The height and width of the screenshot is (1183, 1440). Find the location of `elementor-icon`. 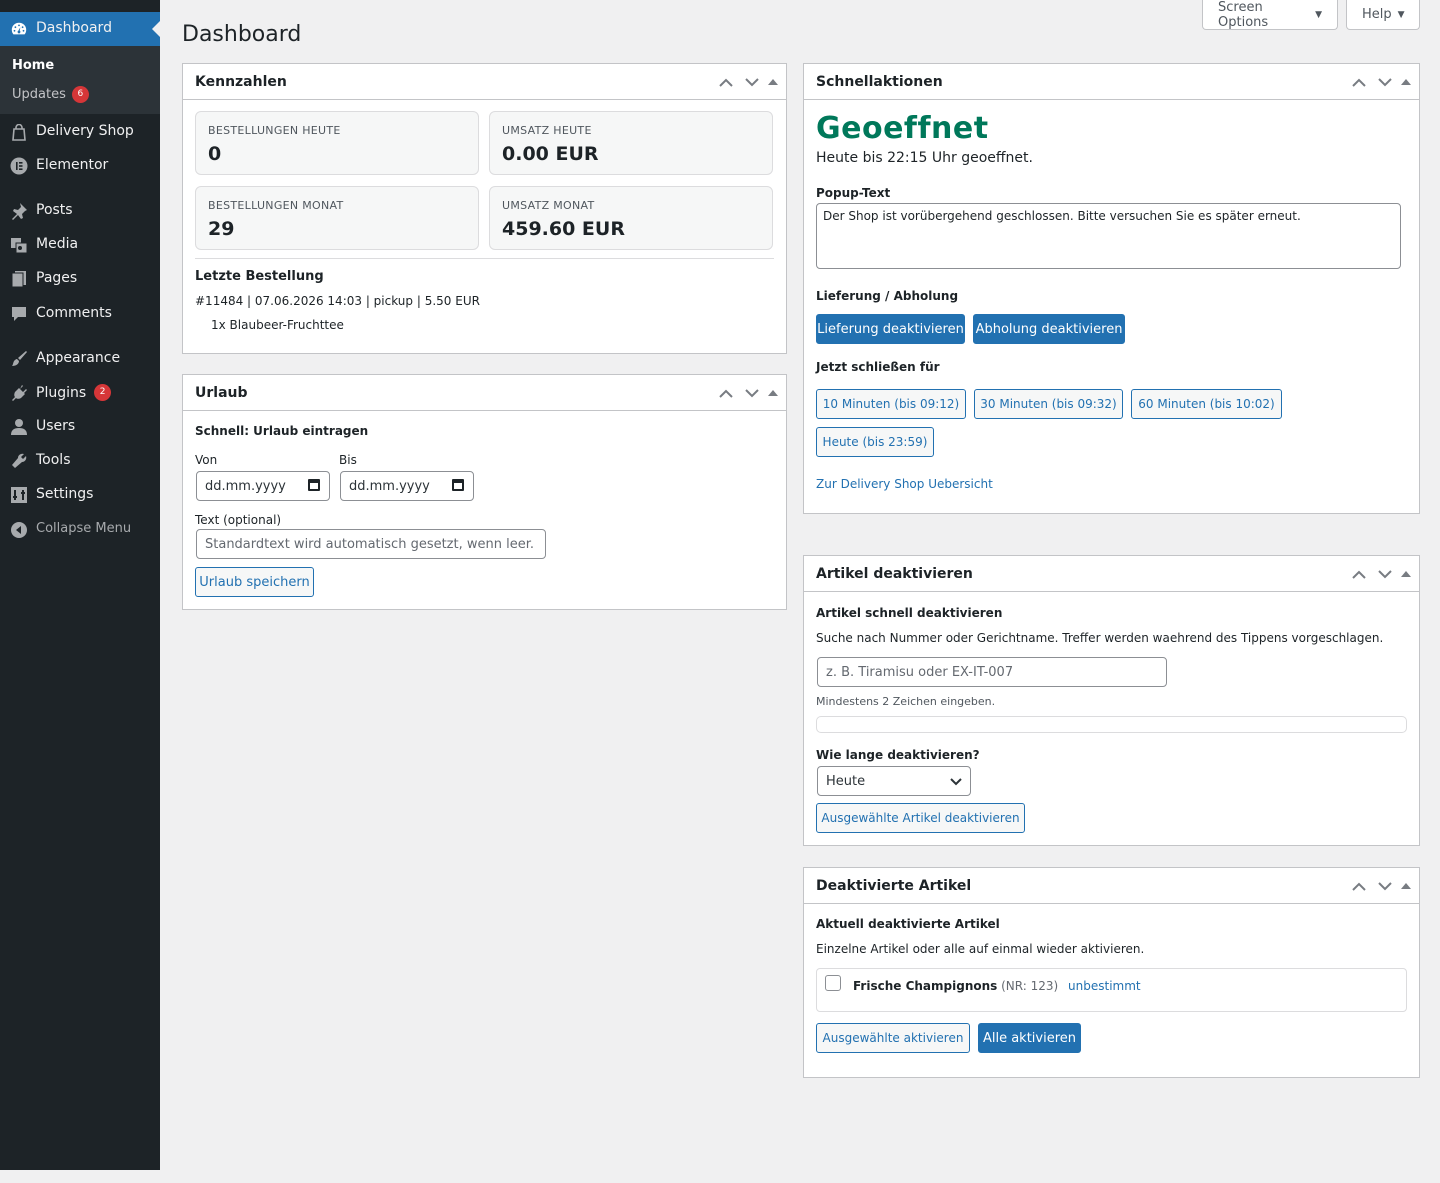

elementor-icon is located at coordinates (19, 166).